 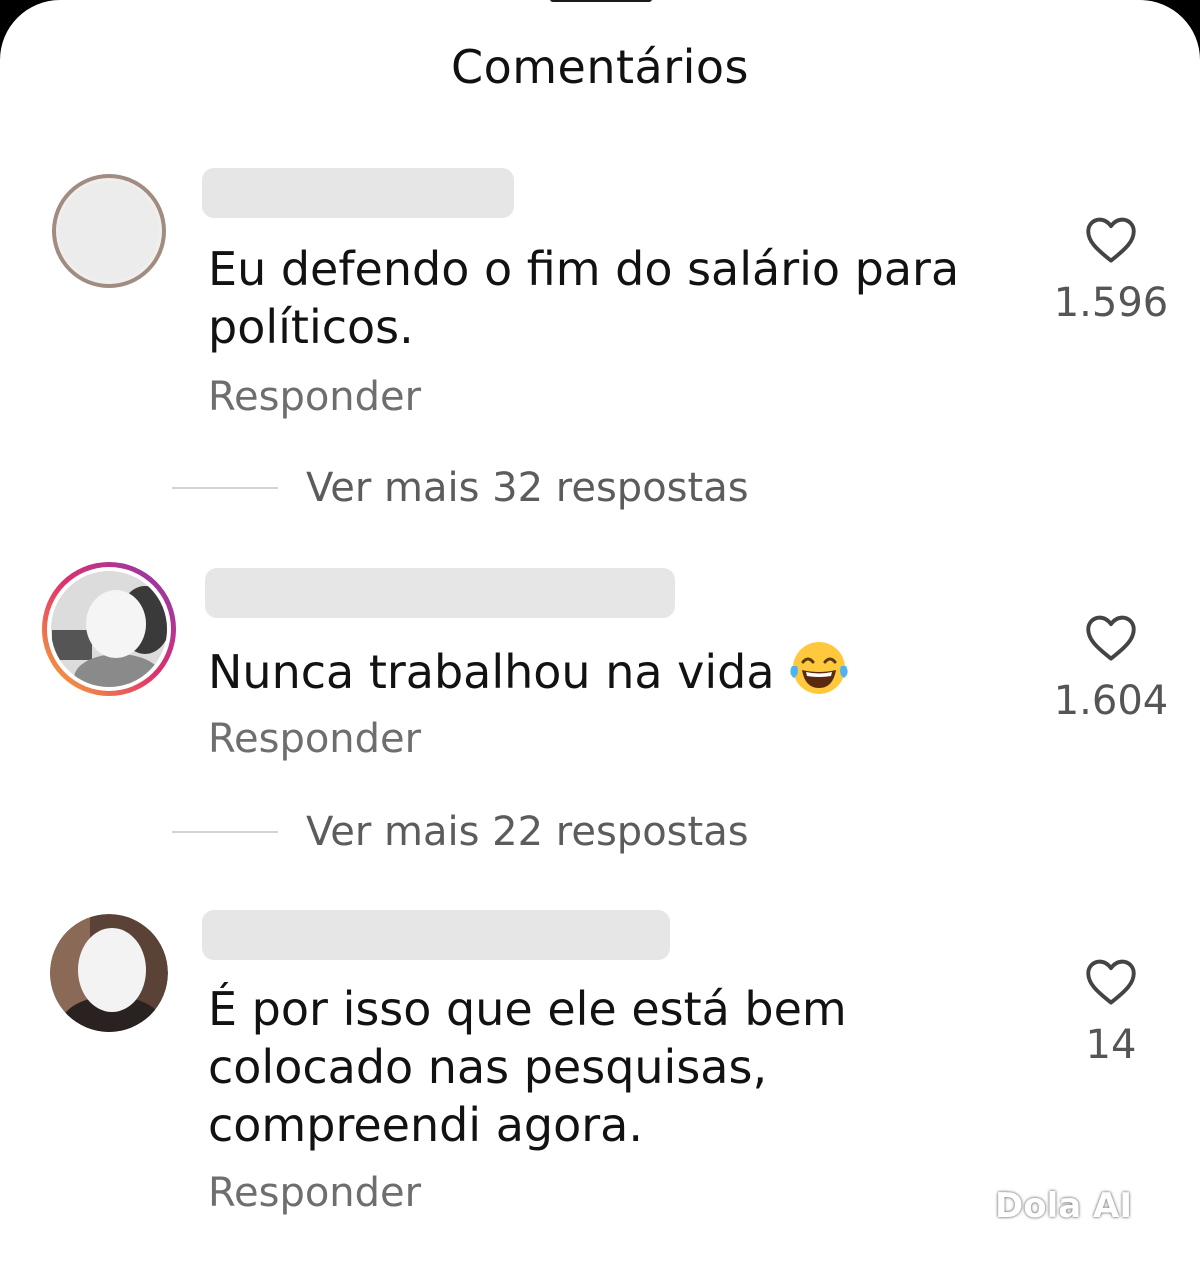 What do you see at coordinates (1111, 303) in the screenshot?
I see `like-count: 1.596` at bounding box center [1111, 303].